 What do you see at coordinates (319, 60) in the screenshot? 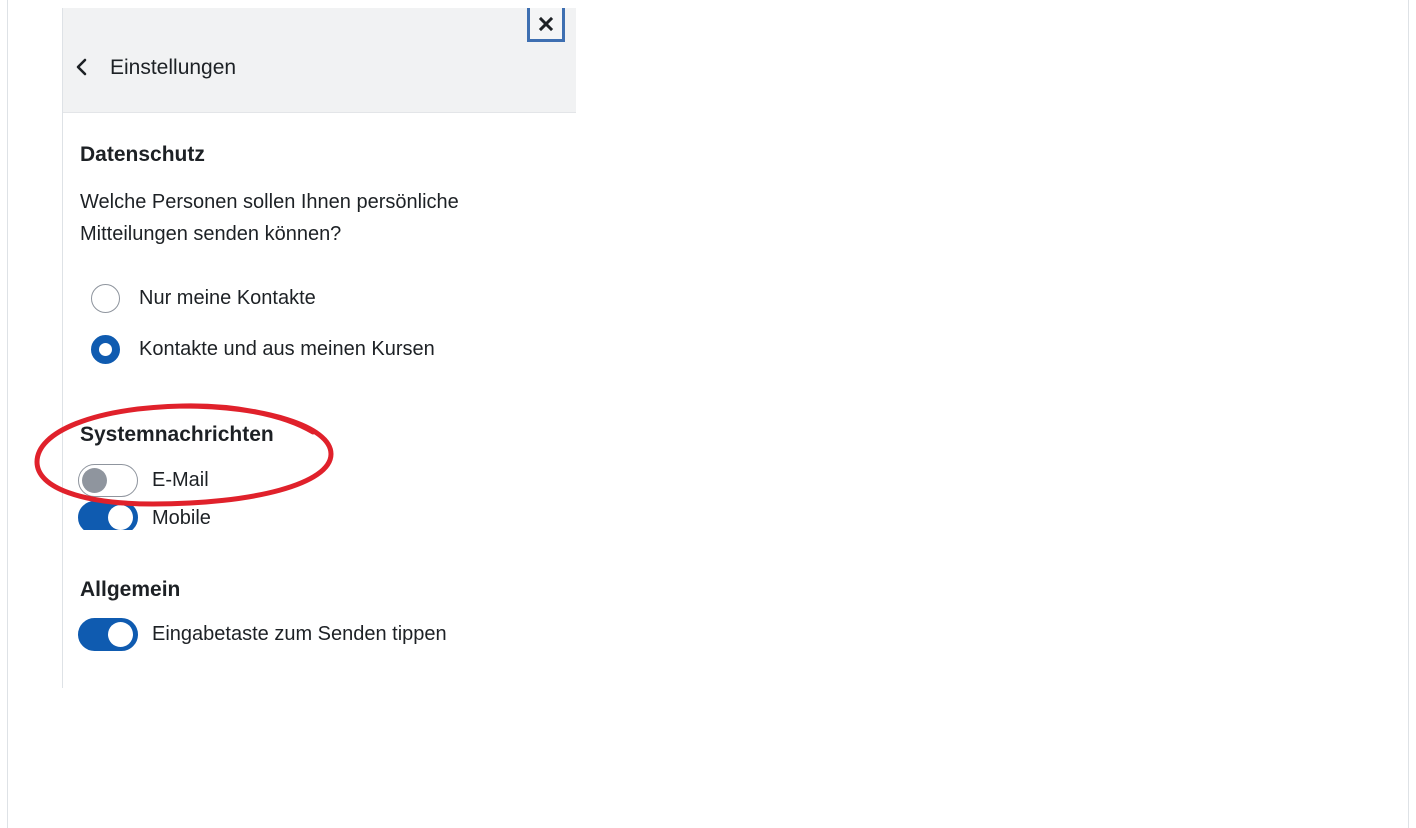
I see `drawer-header: Einstellungen` at bounding box center [319, 60].